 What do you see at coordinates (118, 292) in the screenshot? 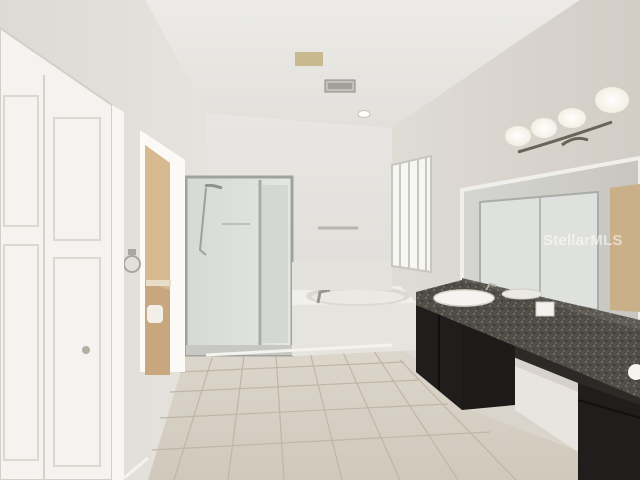
I see `door-frame` at bounding box center [118, 292].